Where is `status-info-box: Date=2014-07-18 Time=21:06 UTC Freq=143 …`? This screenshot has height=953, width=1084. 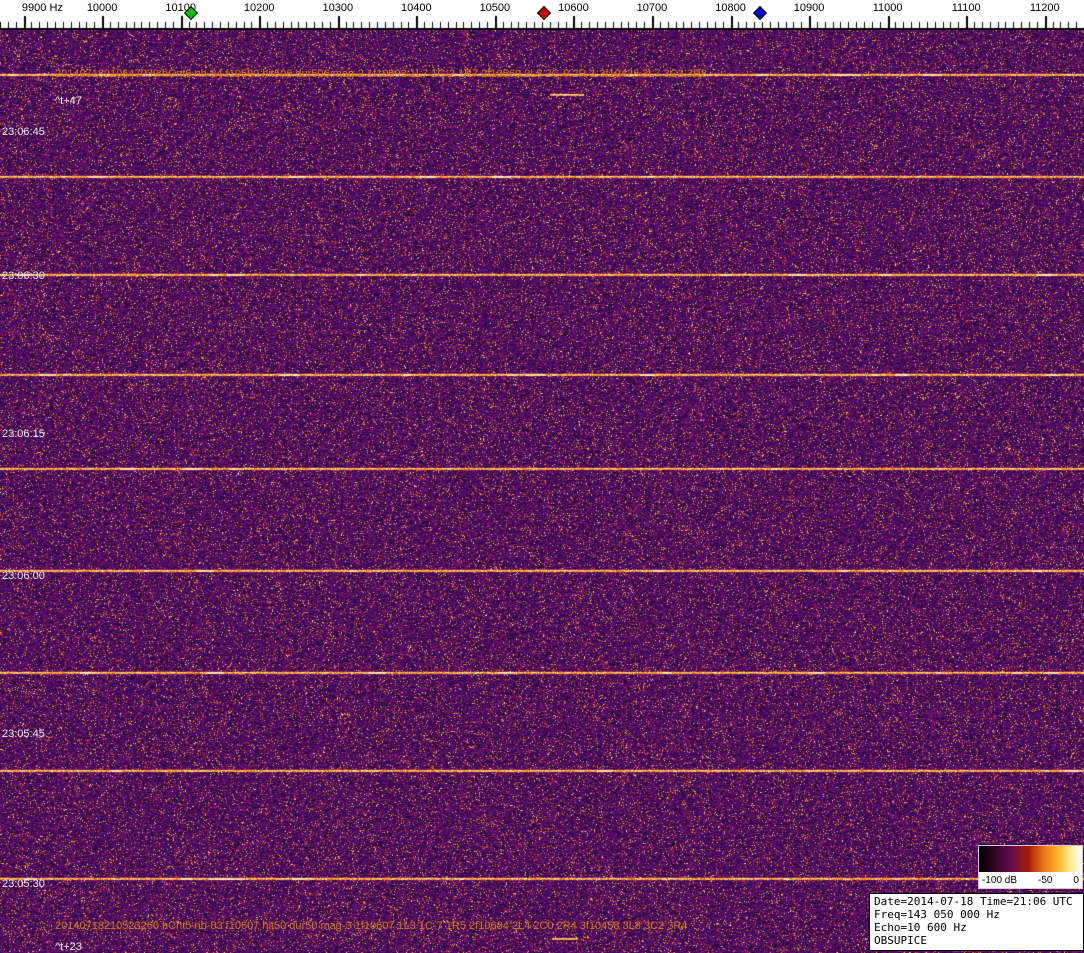 status-info-box: Date=2014-07-18 Time=21:06 UTC Freq=143 … is located at coordinates (976, 922).